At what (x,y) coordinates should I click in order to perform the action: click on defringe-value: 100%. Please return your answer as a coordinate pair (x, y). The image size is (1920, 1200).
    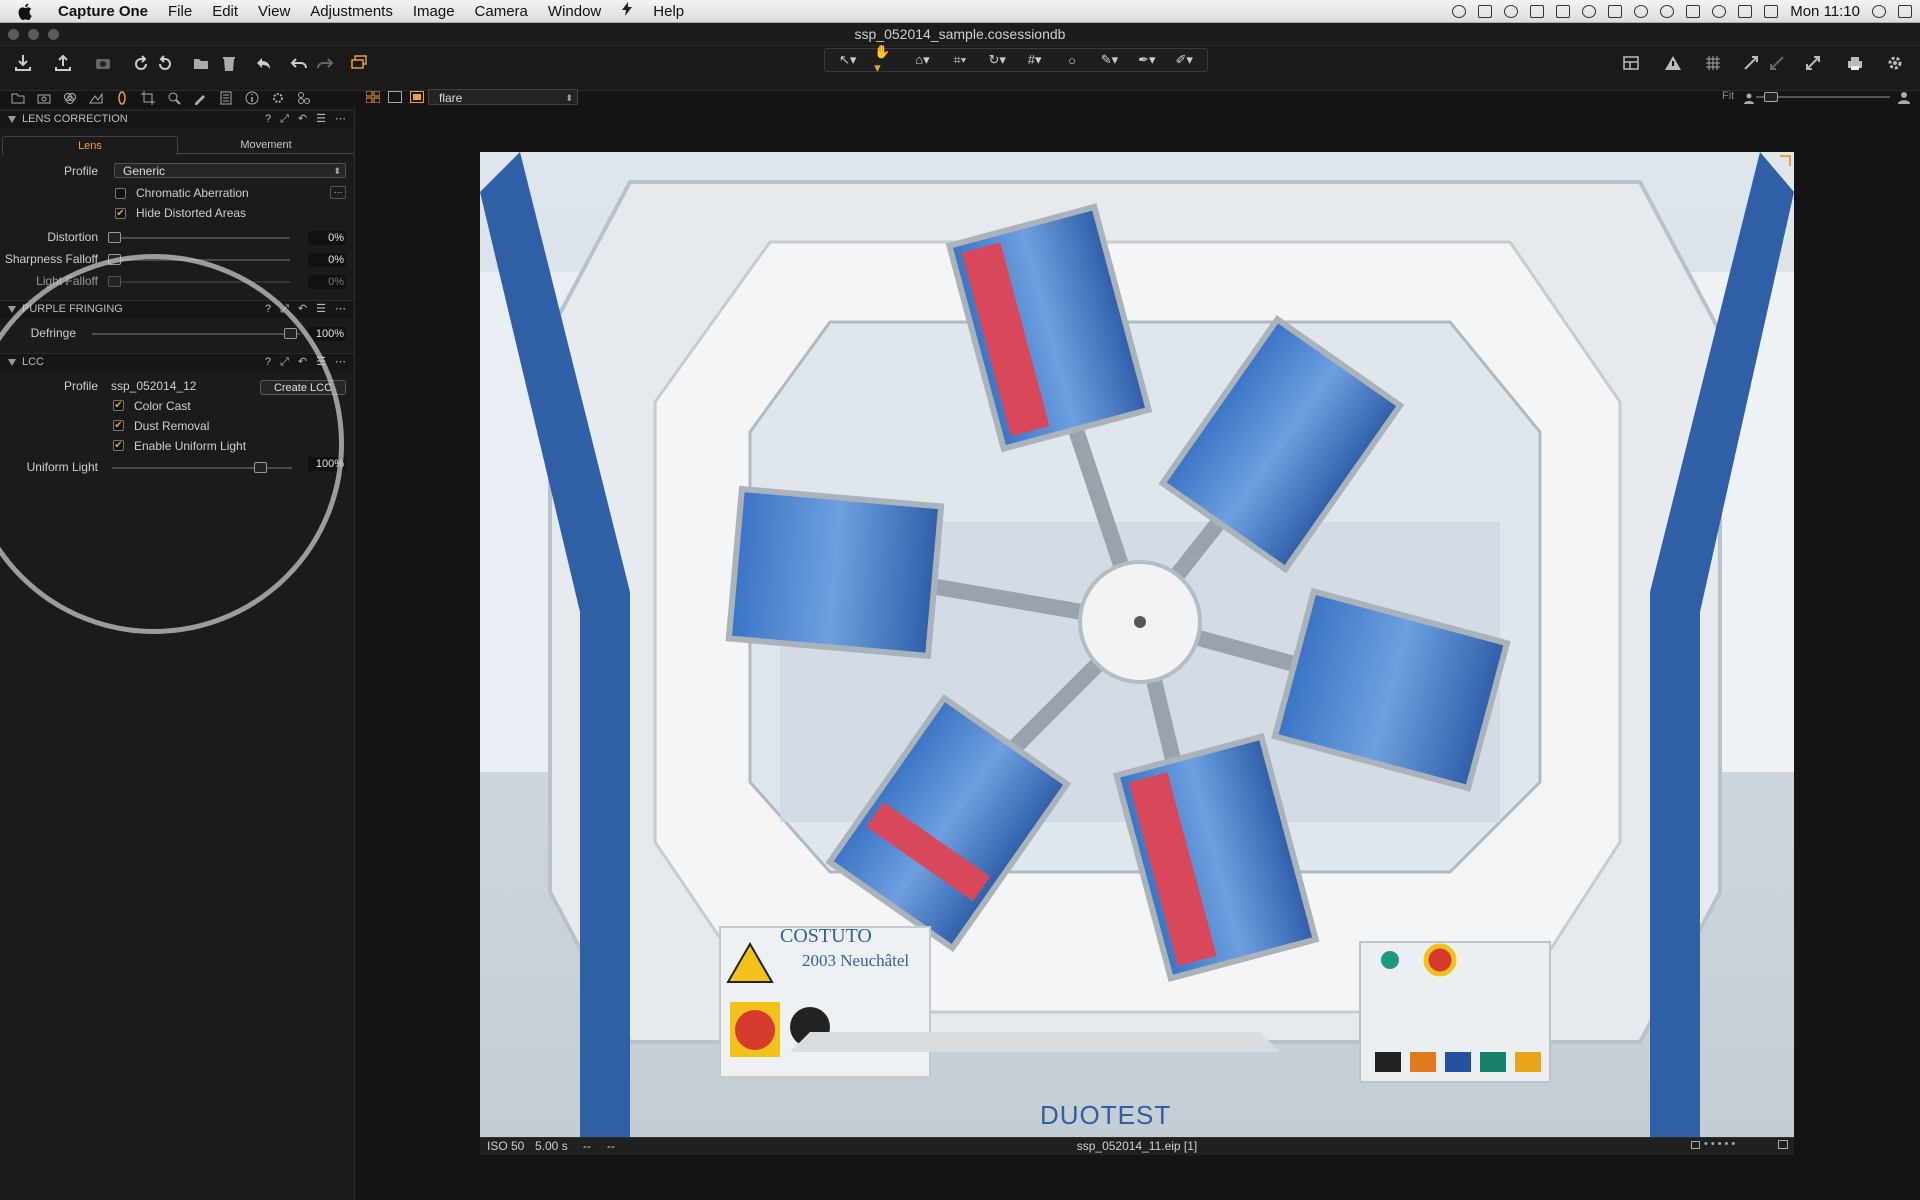
    Looking at the image, I should click on (327, 334).